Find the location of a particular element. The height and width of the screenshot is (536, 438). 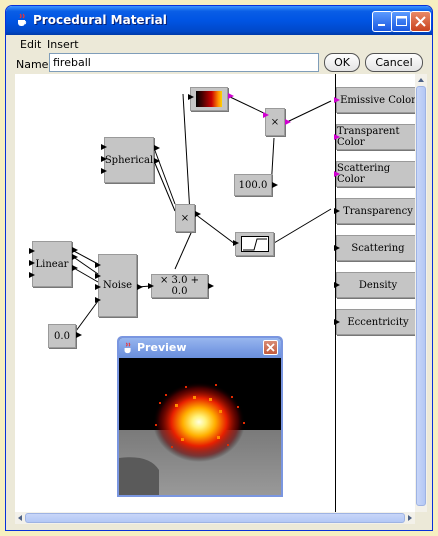

constant-100-output-port is located at coordinates (275, 185).